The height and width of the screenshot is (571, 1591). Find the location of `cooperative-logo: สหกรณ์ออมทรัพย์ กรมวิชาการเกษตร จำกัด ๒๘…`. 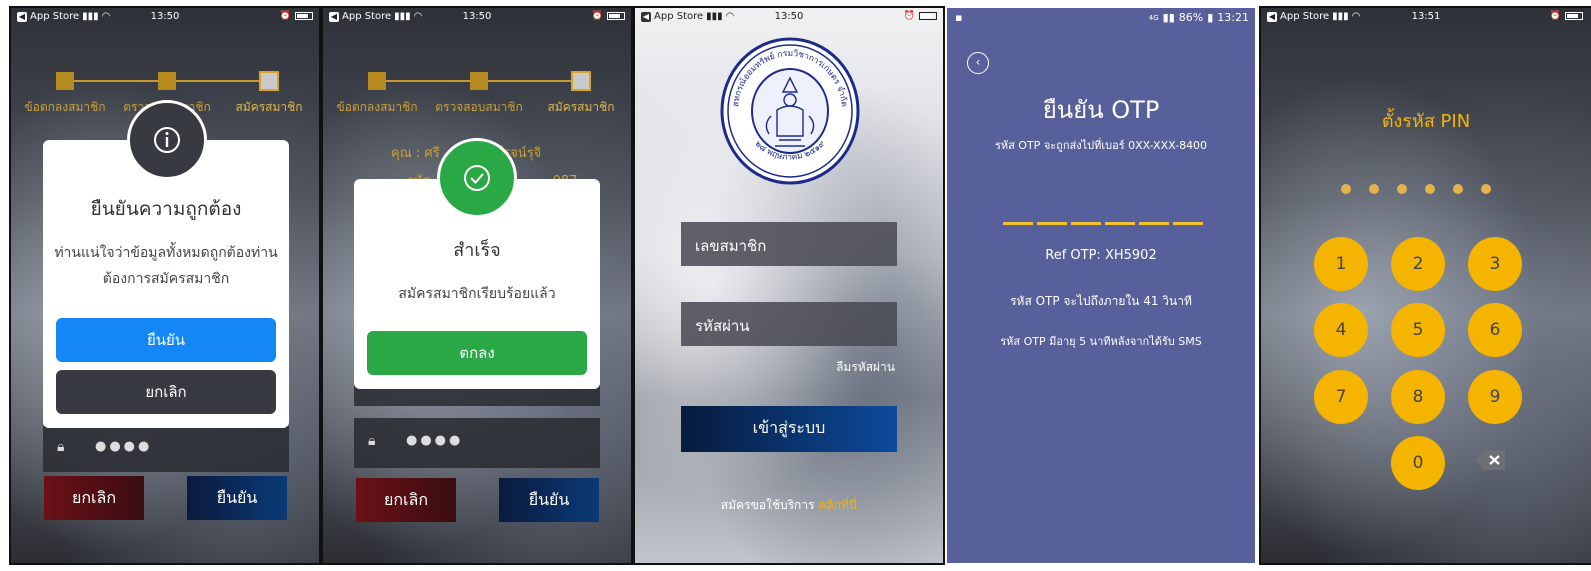

cooperative-logo: สหกรณ์ออมทรัพย์ กรมวิชาการเกษตร จำกัด ๒๘… is located at coordinates (790, 111).